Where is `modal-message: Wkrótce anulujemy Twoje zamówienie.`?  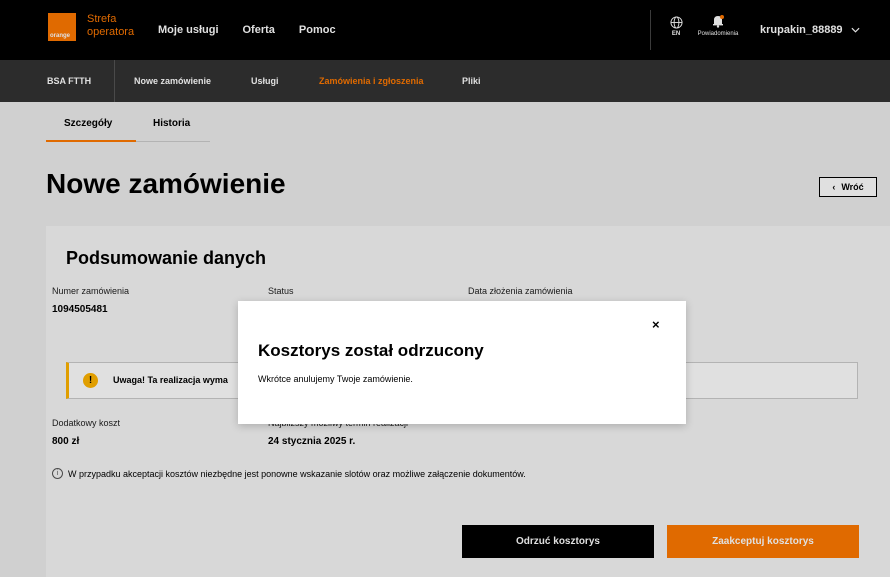 modal-message: Wkrótce anulujemy Twoje zamówienie. is located at coordinates (335, 379).